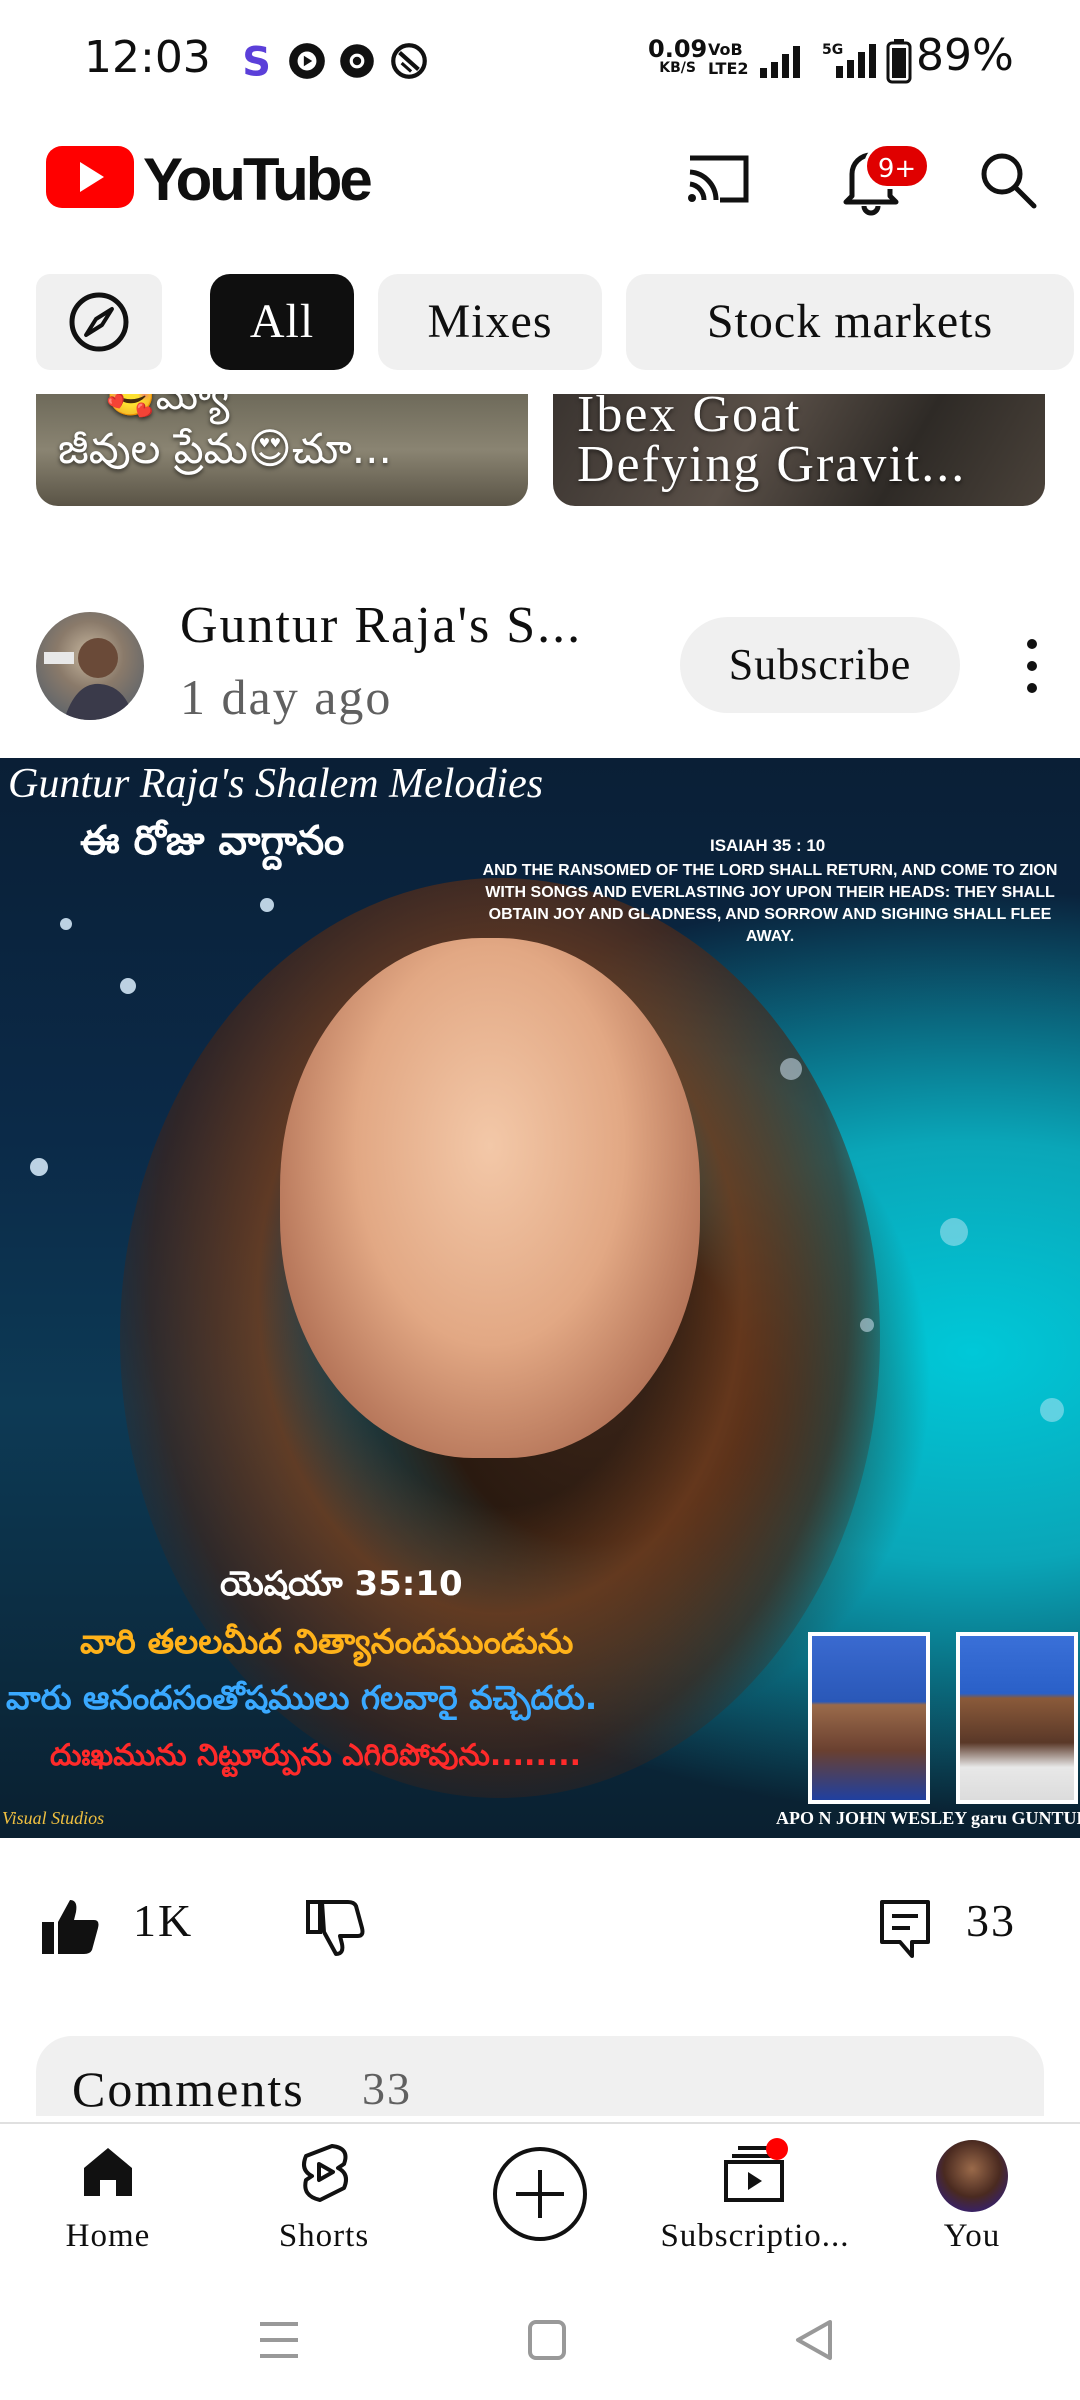  Describe the element at coordinates (90, 666) in the screenshot. I see `channel-avatar` at that location.